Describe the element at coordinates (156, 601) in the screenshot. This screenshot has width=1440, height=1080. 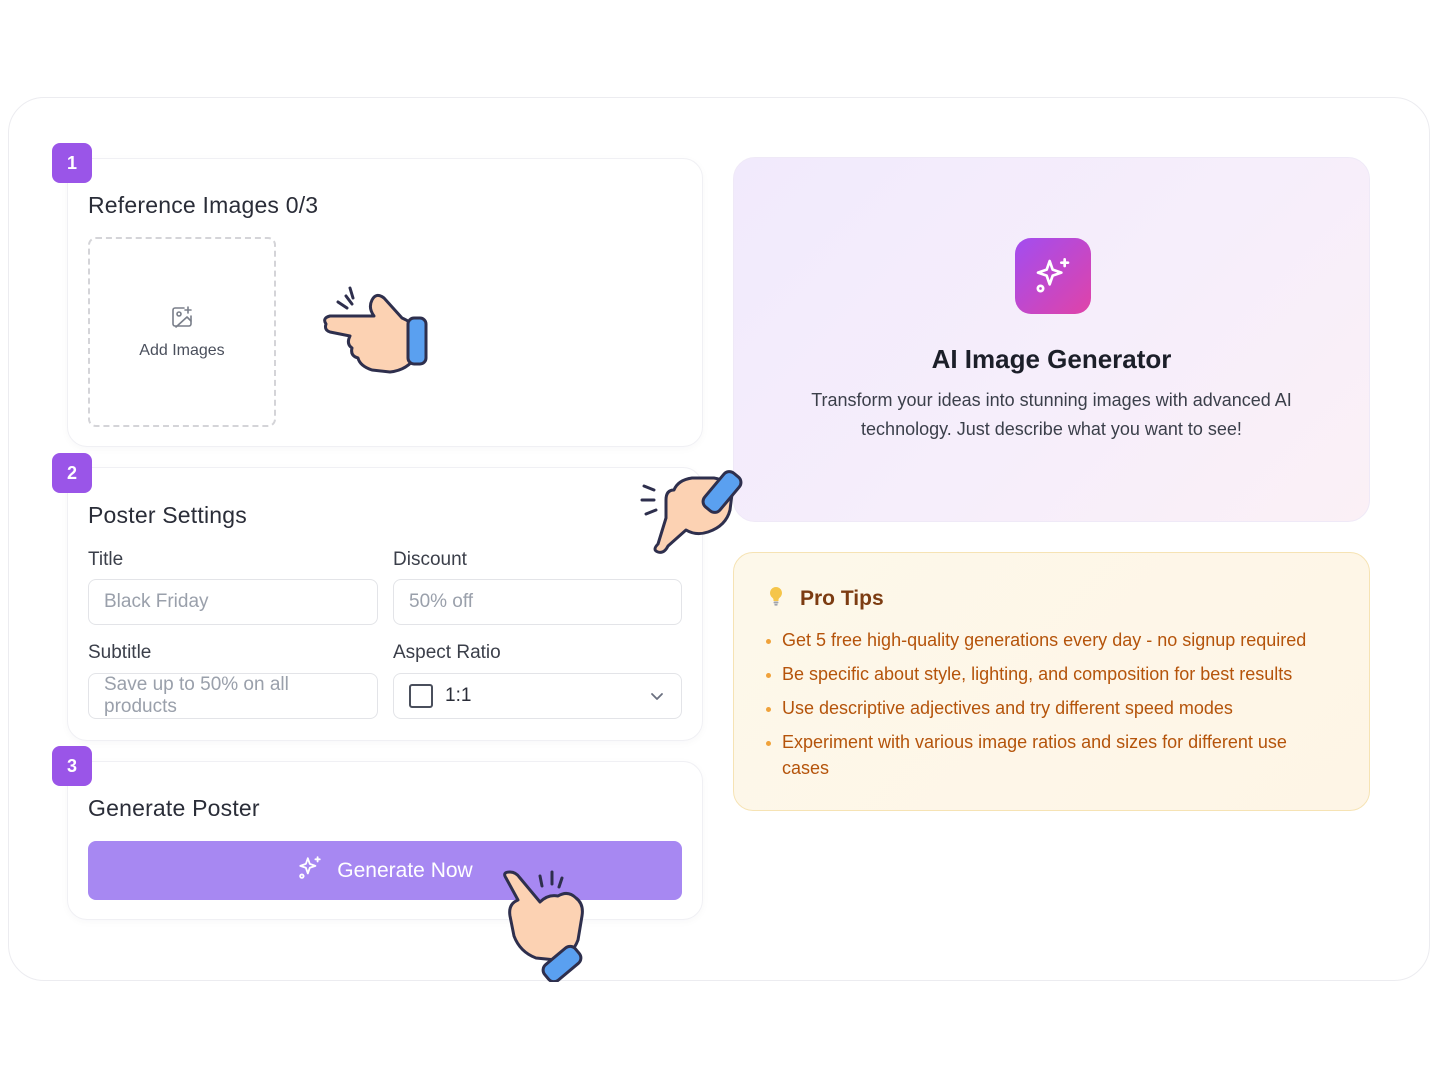
I see `title-placeholder: Black Friday` at that location.